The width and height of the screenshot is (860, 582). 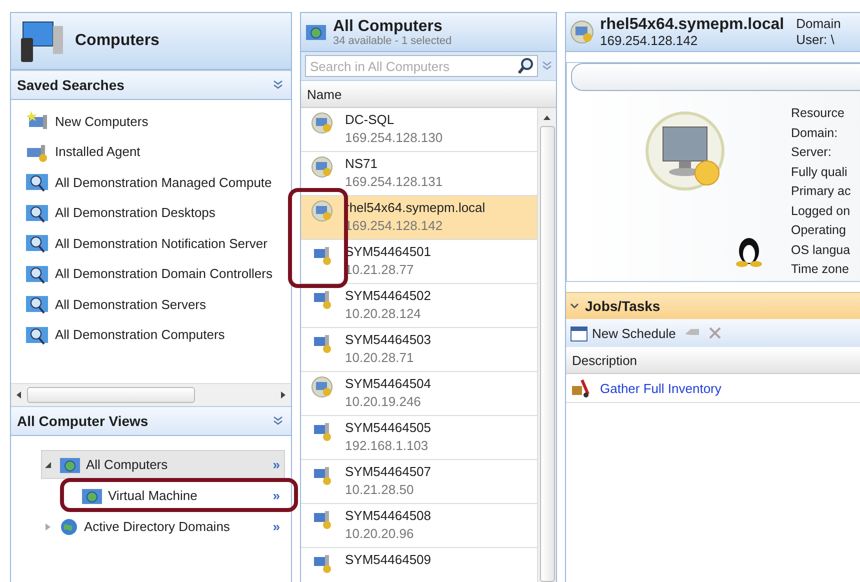 I want to click on column-header: Description, so click(x=713, y=360).